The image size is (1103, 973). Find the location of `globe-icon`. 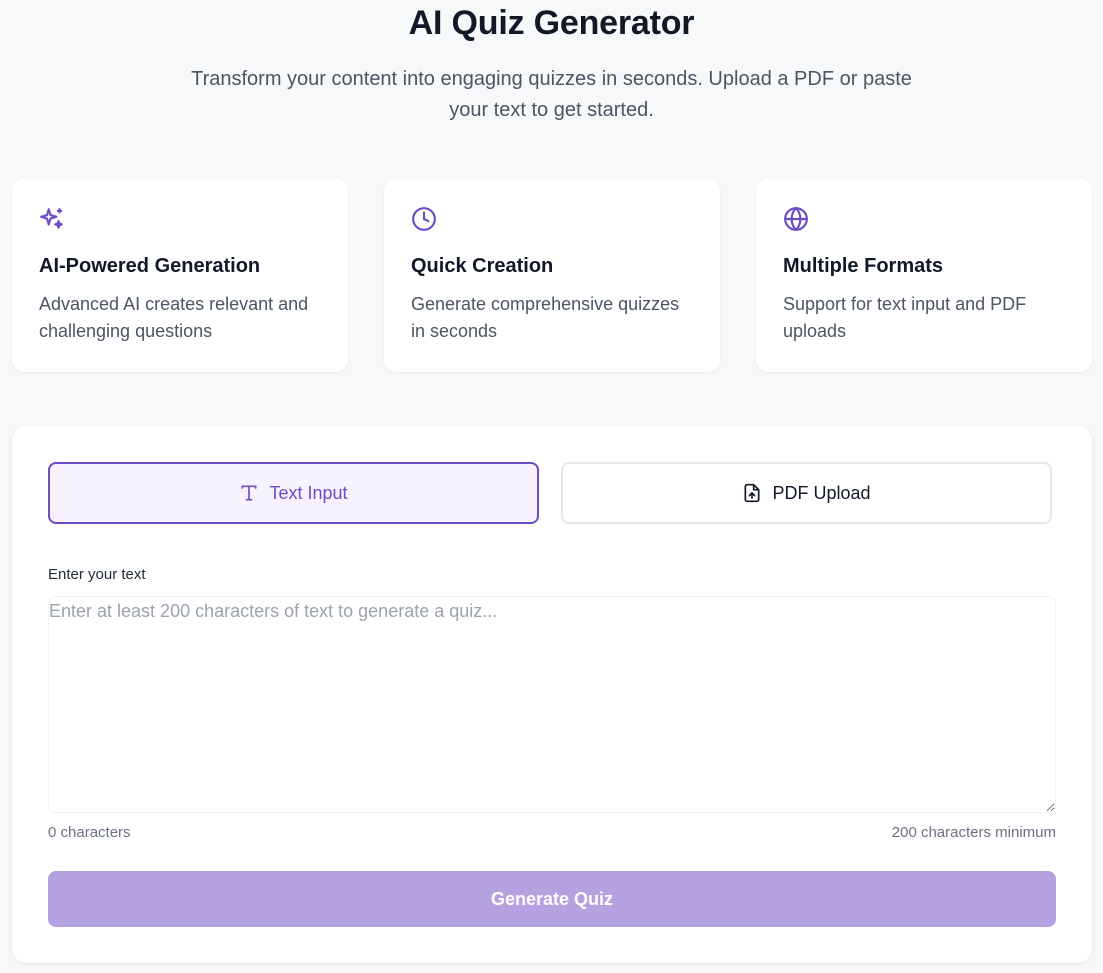

globe-icon is located at coordinates (796, 219).